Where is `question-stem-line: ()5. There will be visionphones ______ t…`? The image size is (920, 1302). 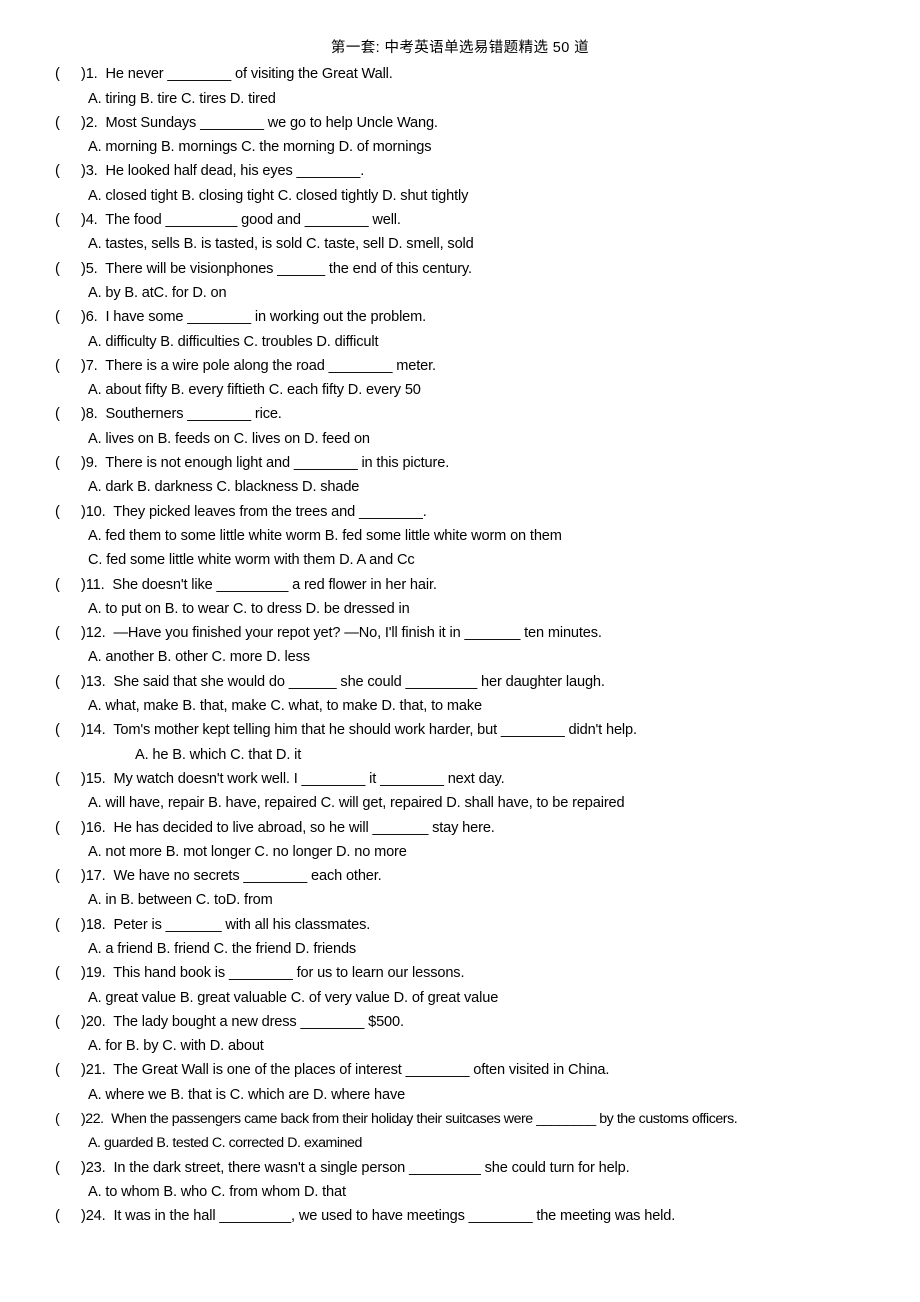
question-stem-line: ()5. There will be visionphones ______ t… is located at coordinates (460, 269).